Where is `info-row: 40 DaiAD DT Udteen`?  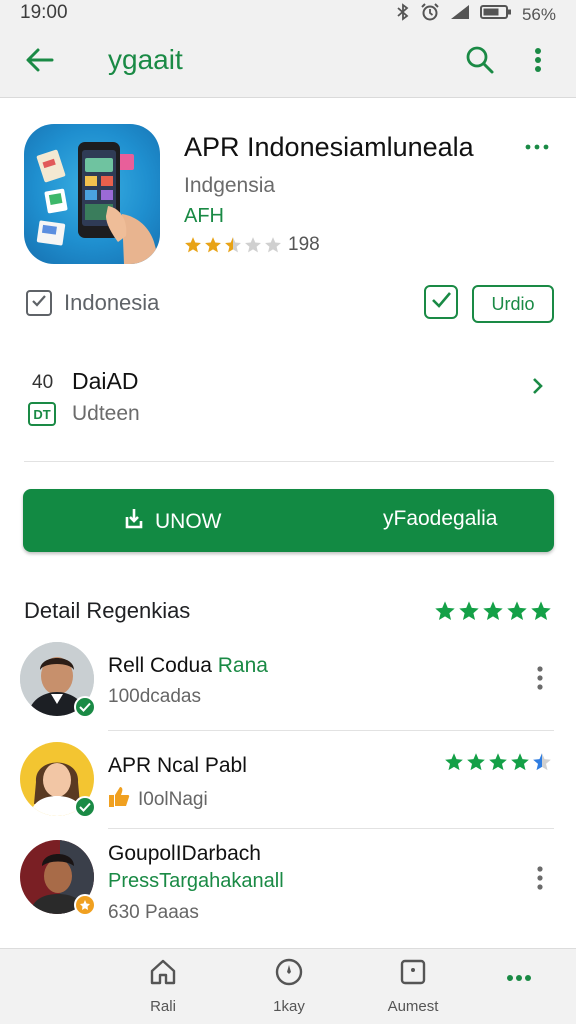 info-row: 40 DaiAD DT Udteen is located at coordinates (289, 398).